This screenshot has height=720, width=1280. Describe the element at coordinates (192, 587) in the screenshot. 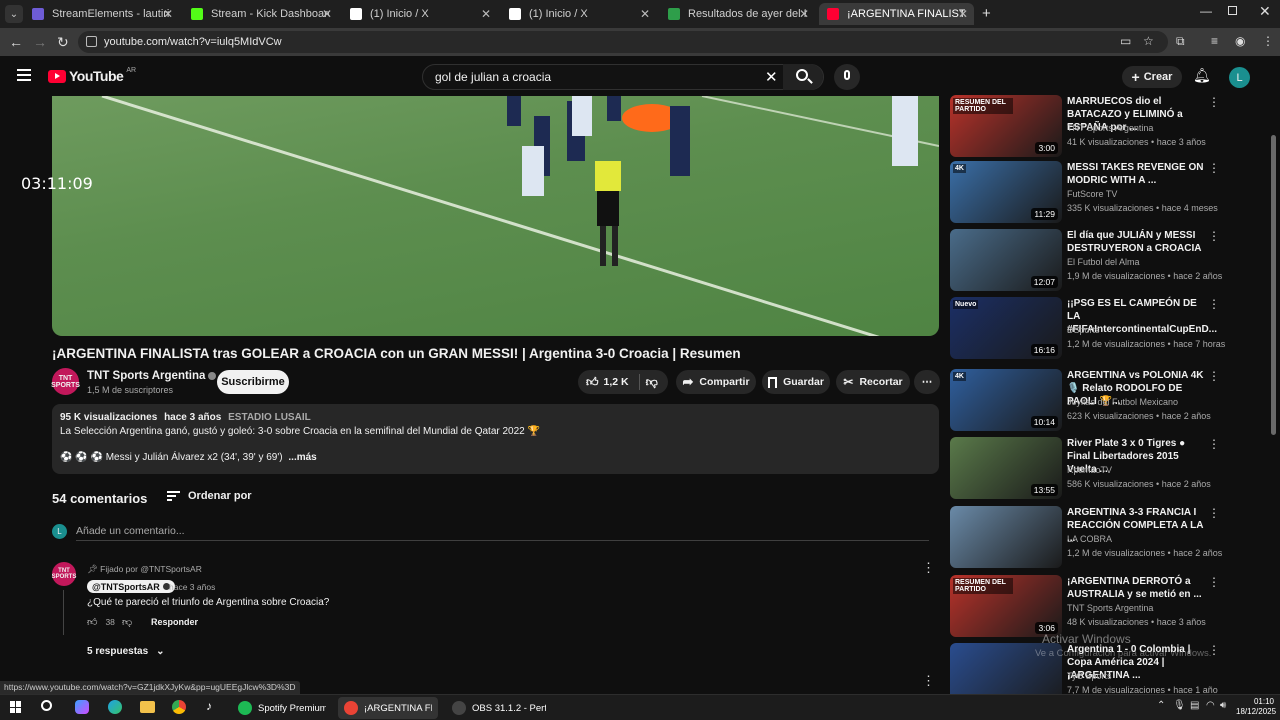

I see `comment-age: hace 3 años` at that location.